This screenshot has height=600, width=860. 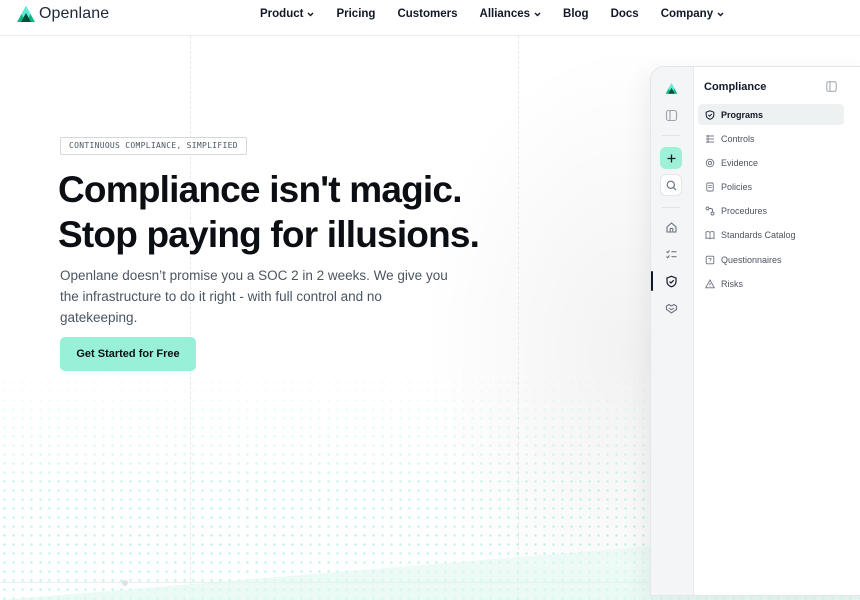 I want to click on nav-docs: Docs, so click(x=625, y=14).